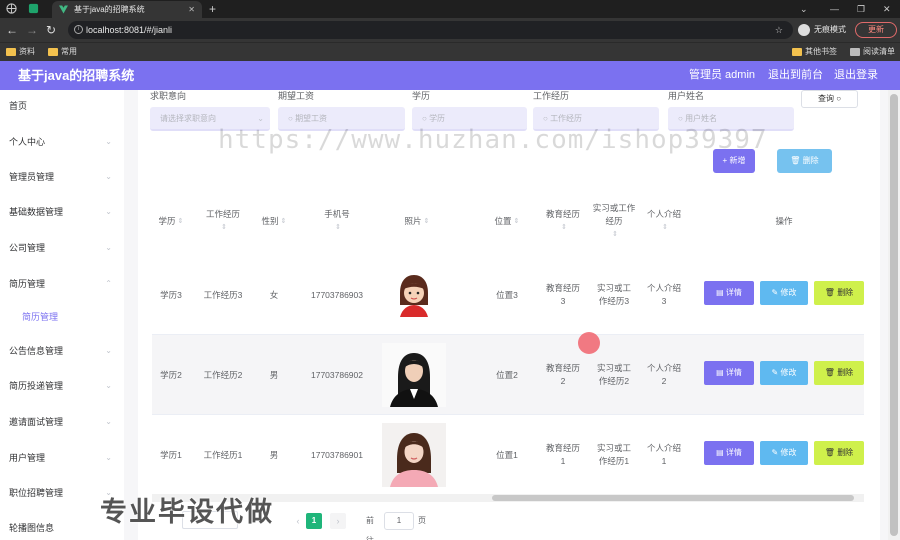  I want to click on back-icon: ←, so click(12, 30).